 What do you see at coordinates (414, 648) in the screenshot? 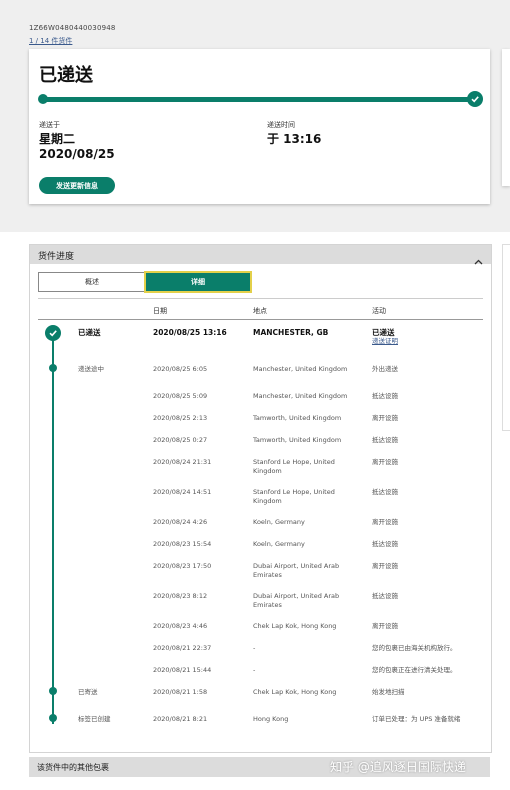
I see `row-activity: 您的包裹已由海关机构放行。` at bounding box center [414, 648].